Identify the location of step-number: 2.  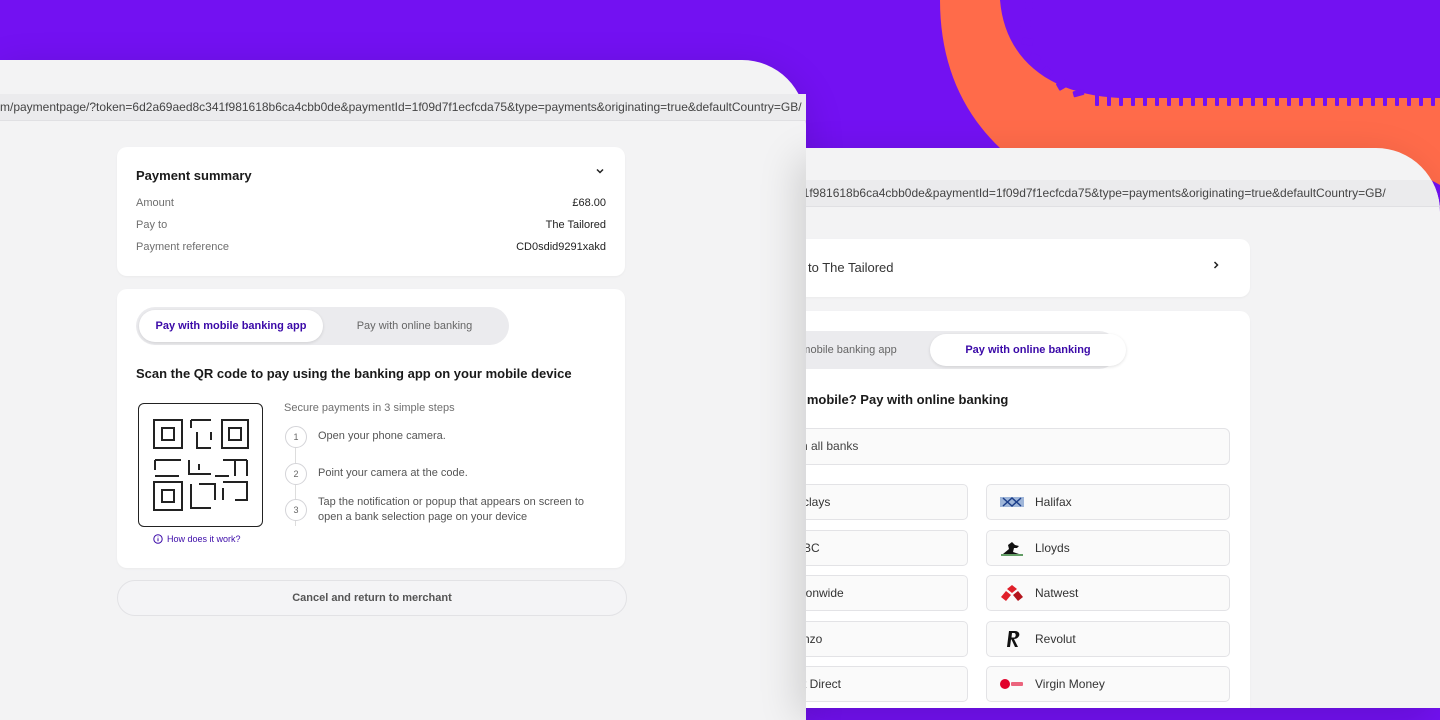
(296, 474).